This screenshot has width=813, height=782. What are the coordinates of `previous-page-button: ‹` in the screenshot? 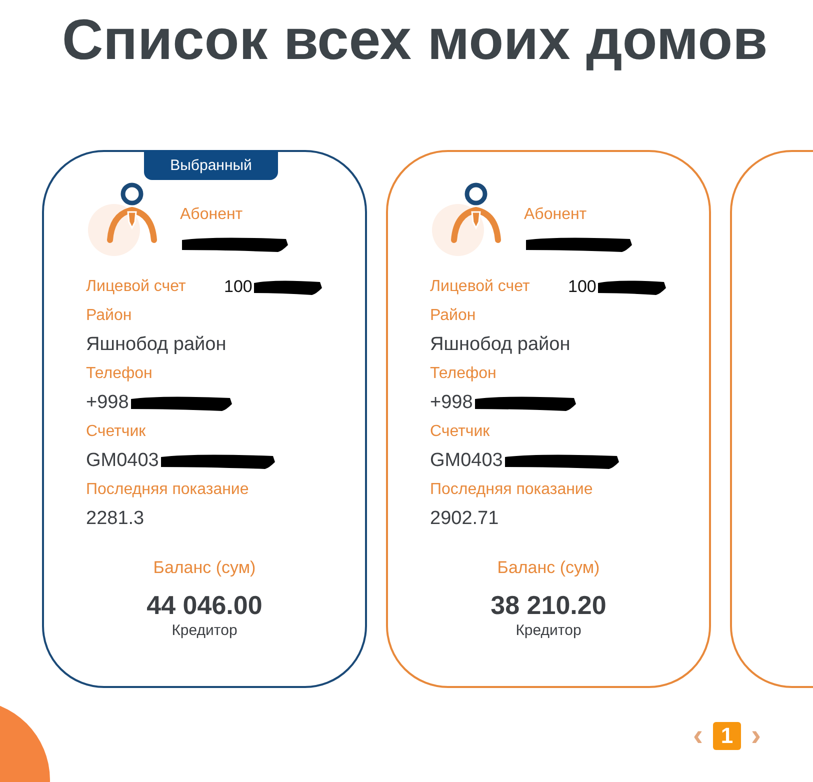 It's located at (698, 736).